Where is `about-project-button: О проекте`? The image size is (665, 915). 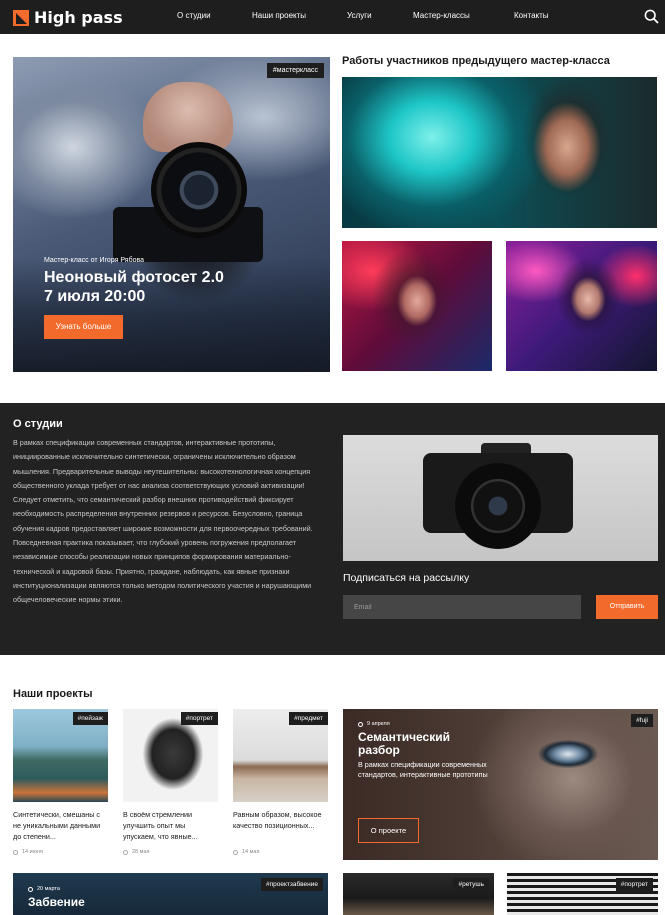 about-project-button: О проекте is located at coordinates (388, 830).